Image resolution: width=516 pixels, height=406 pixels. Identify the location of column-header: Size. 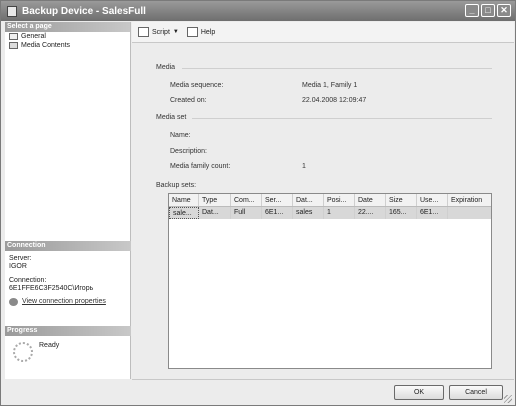
(401, 200).